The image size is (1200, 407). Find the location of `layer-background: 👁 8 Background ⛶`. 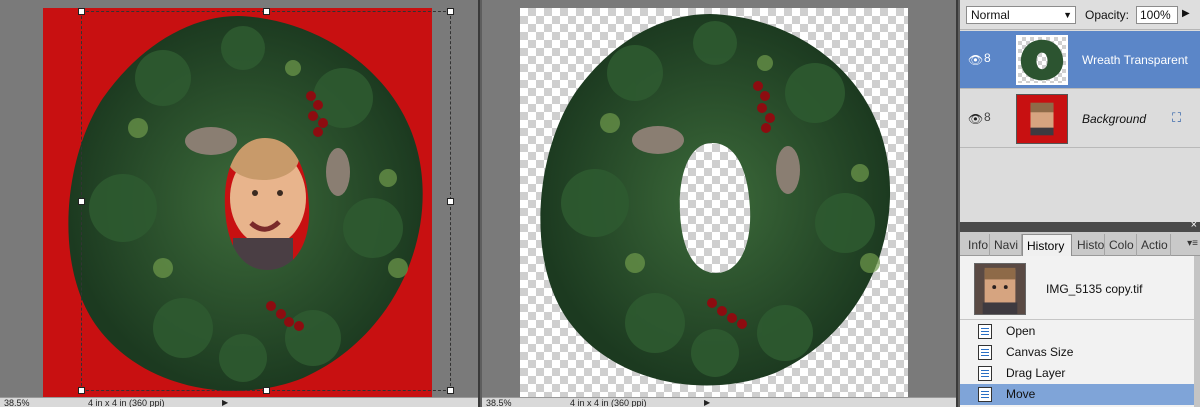

layer-background: 👁 8 Background ⛶ is located at coordinates (1080, 119).